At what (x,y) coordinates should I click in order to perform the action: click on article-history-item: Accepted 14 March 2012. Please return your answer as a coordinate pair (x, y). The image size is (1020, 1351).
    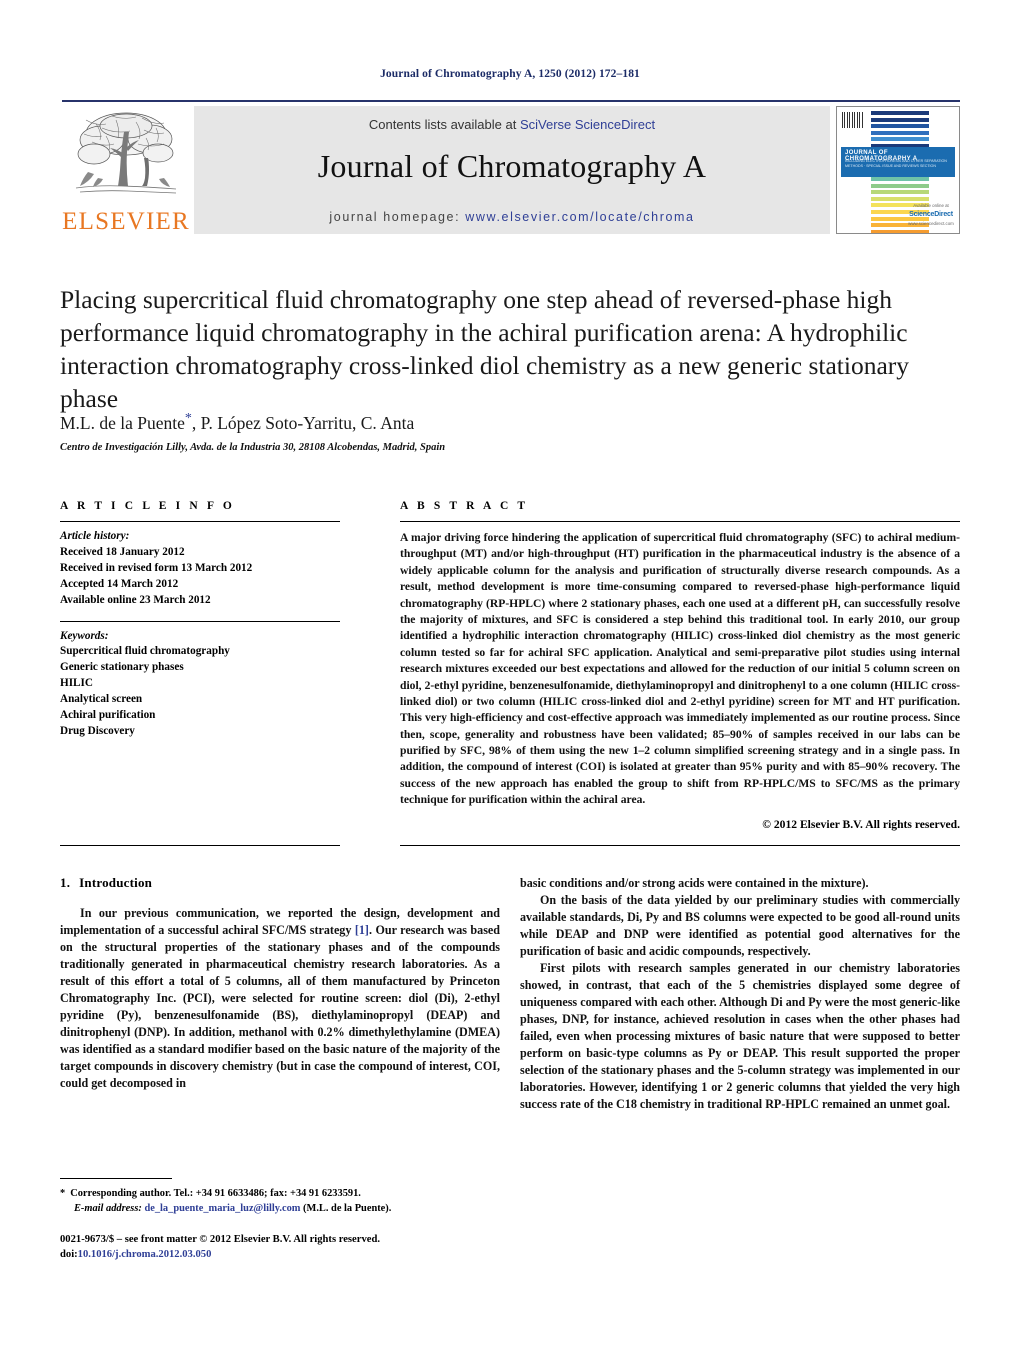
    Looking at the image, I should click on (119, 583).